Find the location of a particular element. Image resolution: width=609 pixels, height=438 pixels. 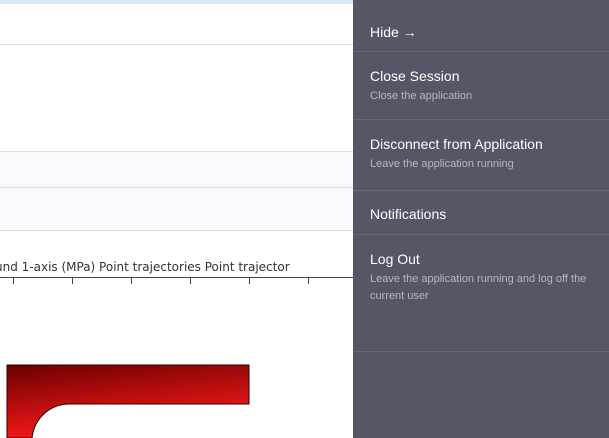

model-shape is located at coordinates (128, 401).